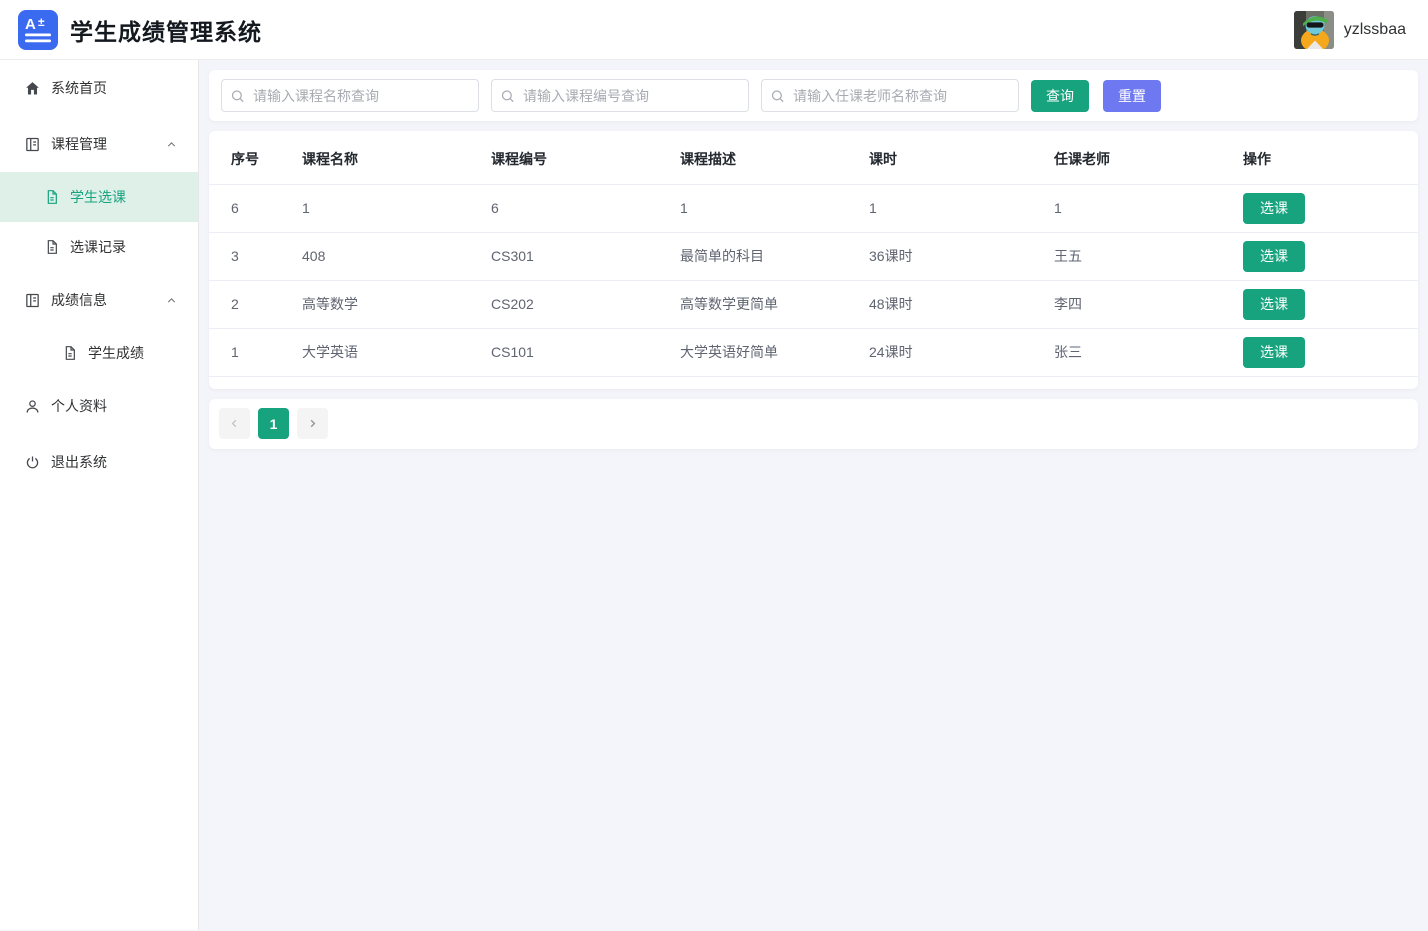 This screenshot has width=1428, height=931. Describe the element at coordinates (585, 208) in the screenshot. I see `cell-code: 6` at that location.